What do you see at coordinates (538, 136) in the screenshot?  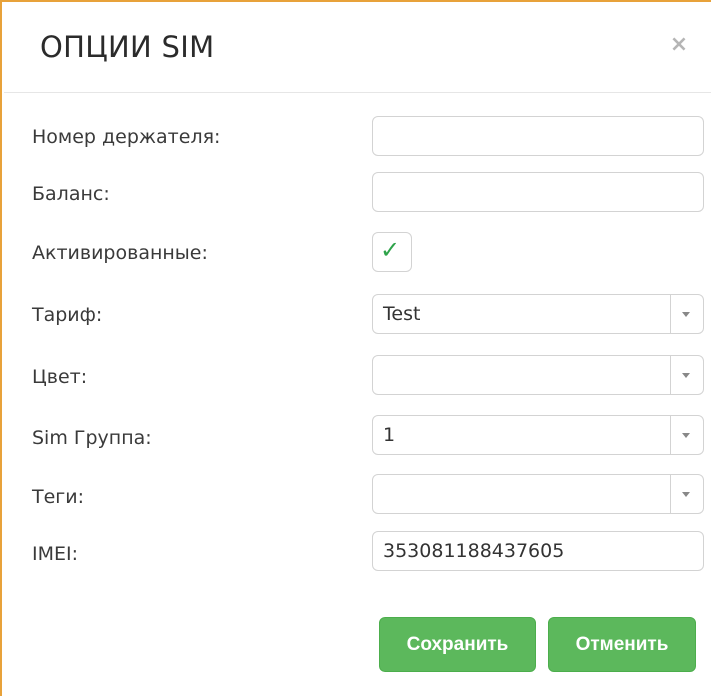 I see `holder-number-input` at bounding box center [538, 136].